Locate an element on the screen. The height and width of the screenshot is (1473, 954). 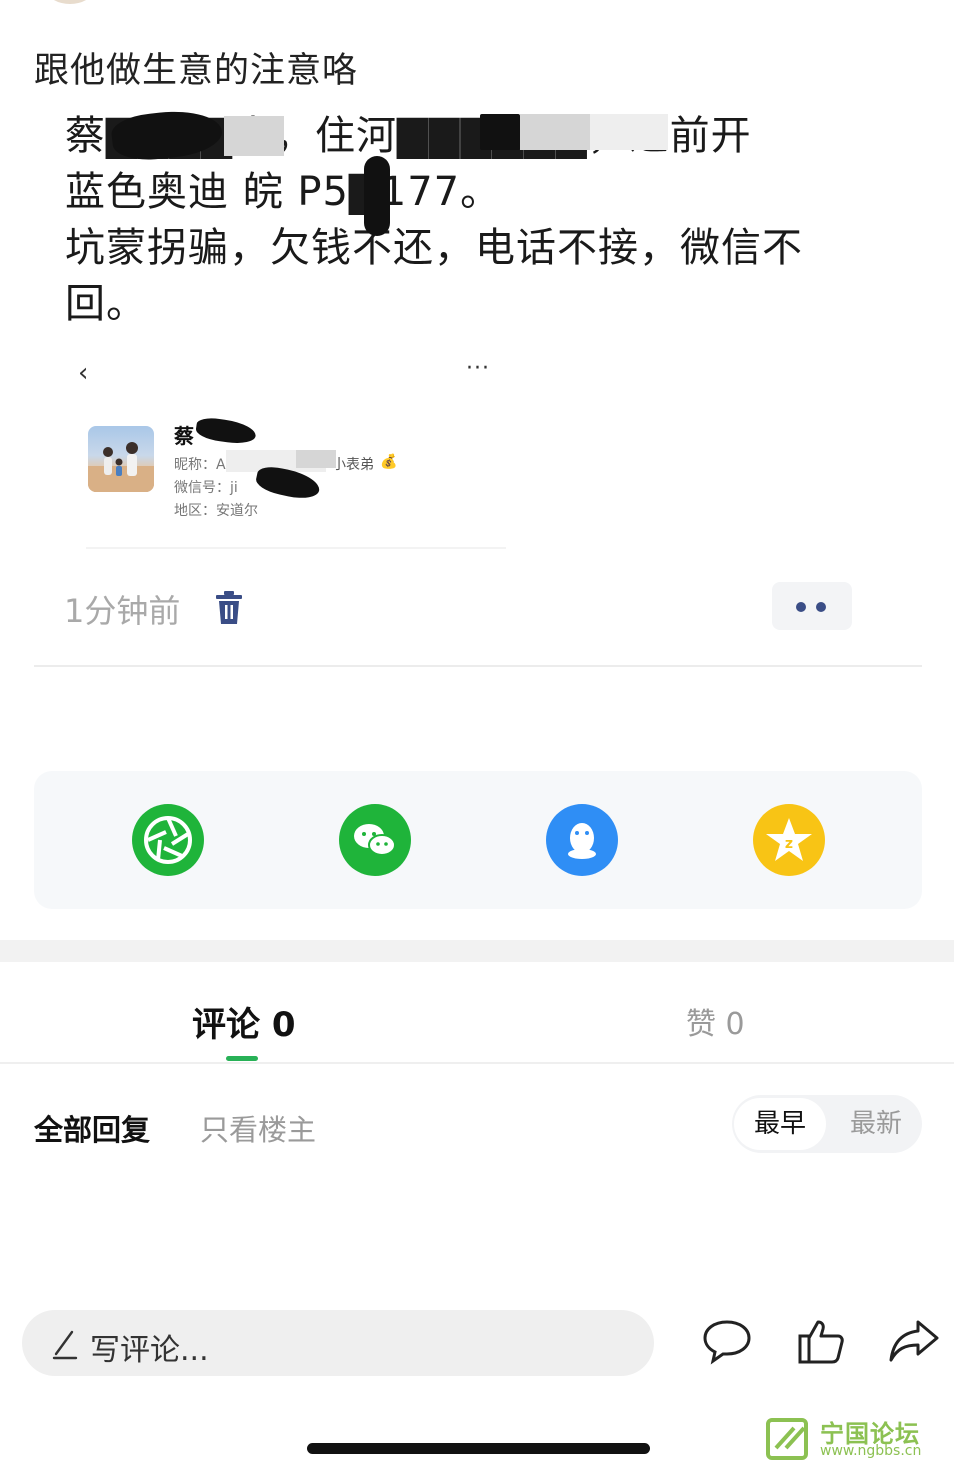
sort-toggle: 最早 最新 is located at coordinates (827, 1124).